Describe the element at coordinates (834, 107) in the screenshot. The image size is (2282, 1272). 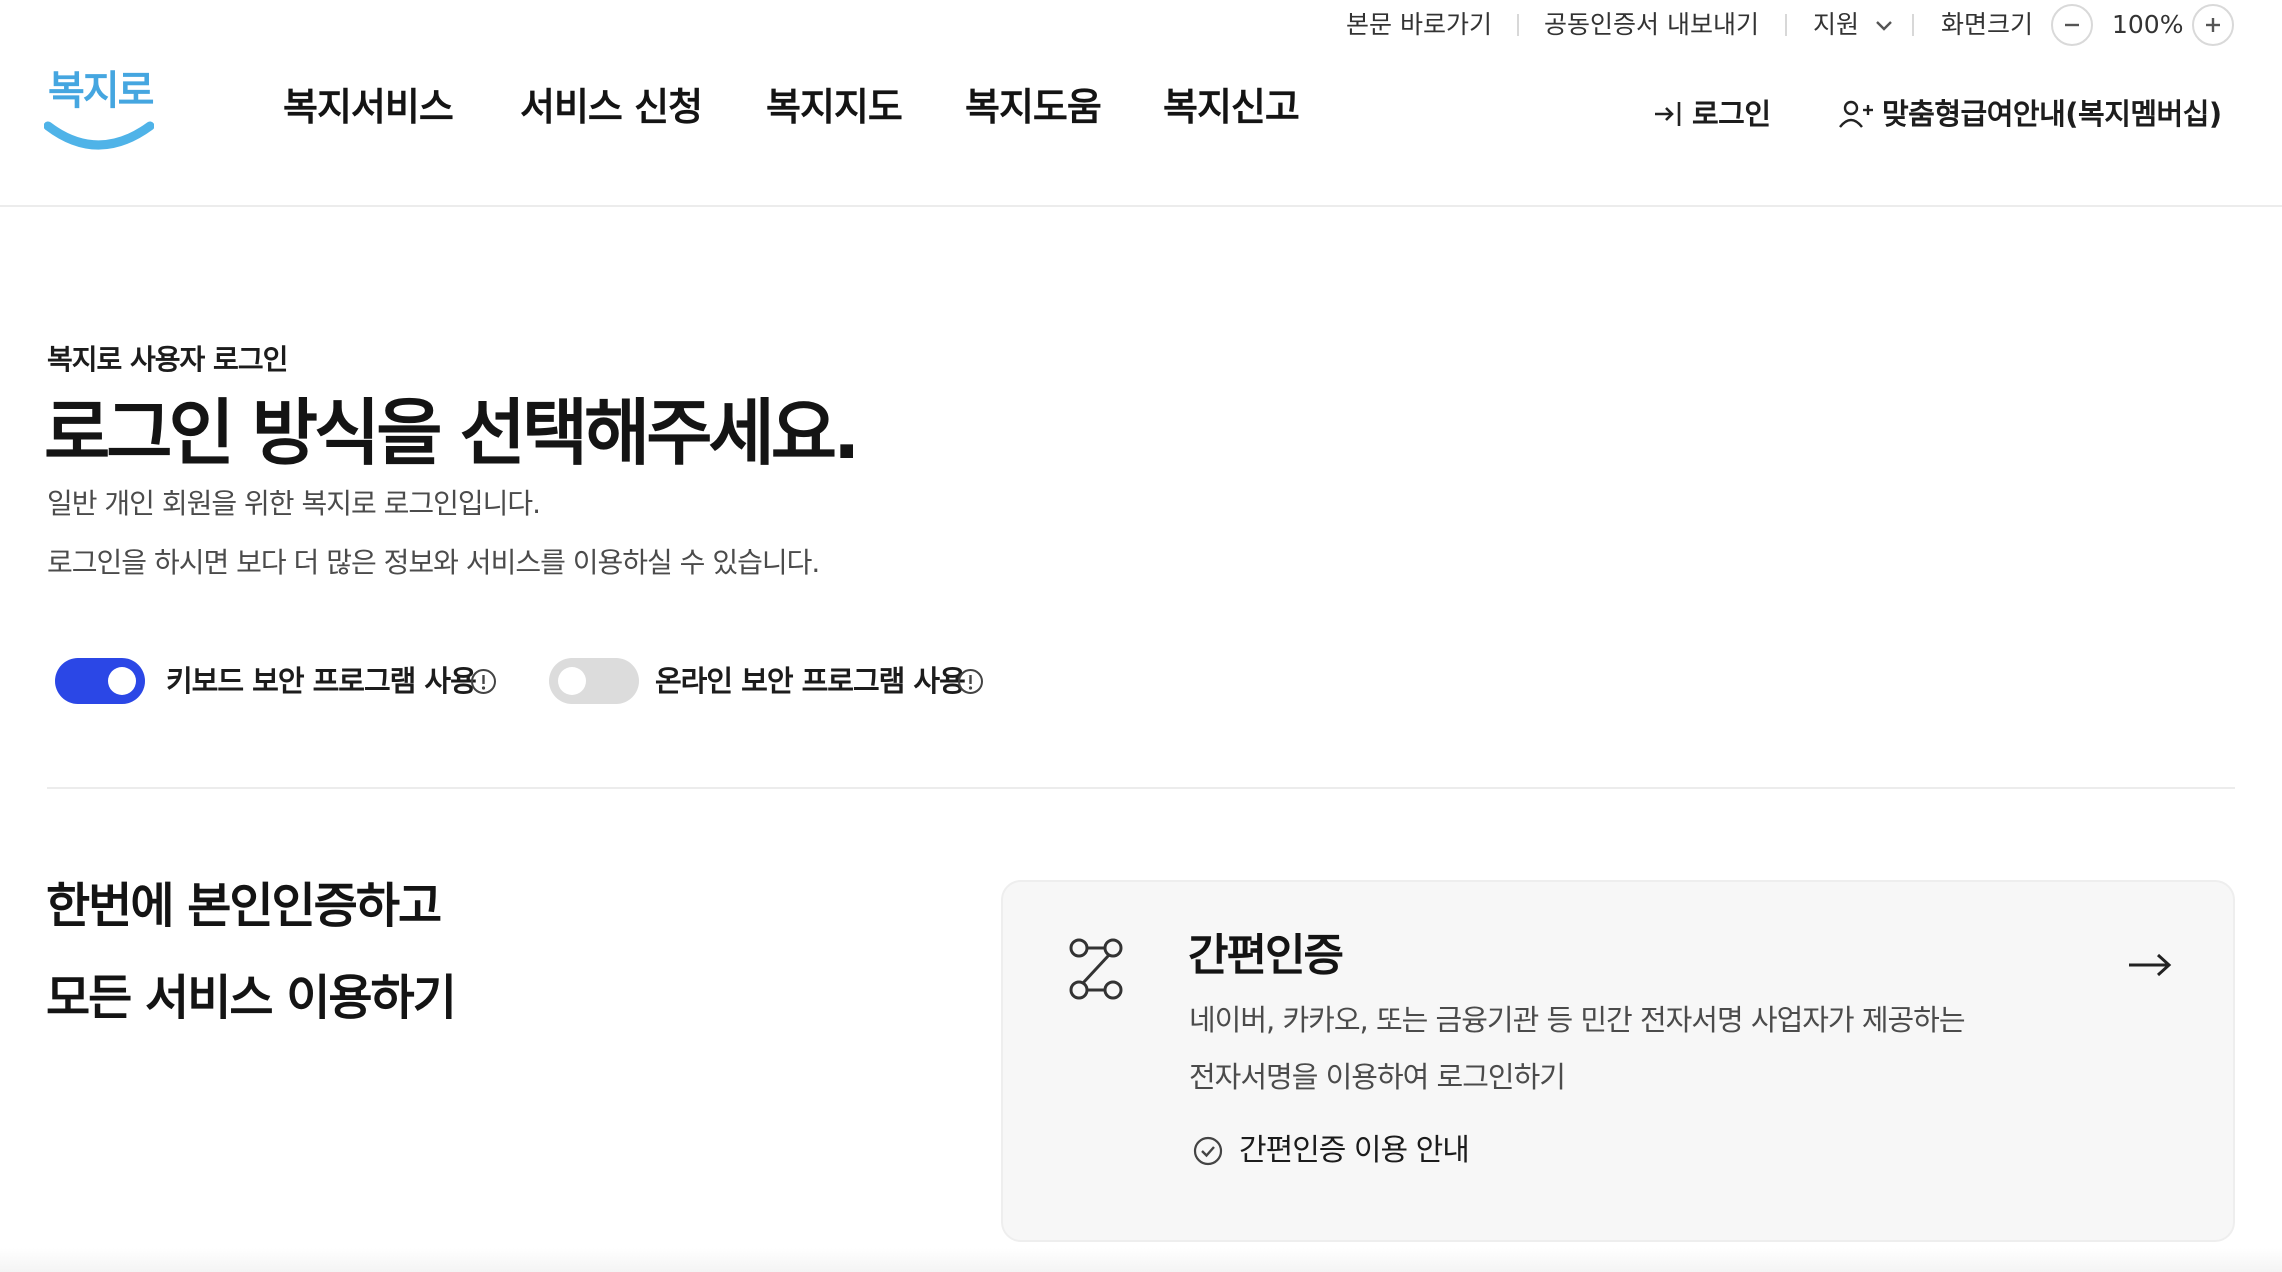
I see `nav-item-welfare-map: 복지지도` at that location.